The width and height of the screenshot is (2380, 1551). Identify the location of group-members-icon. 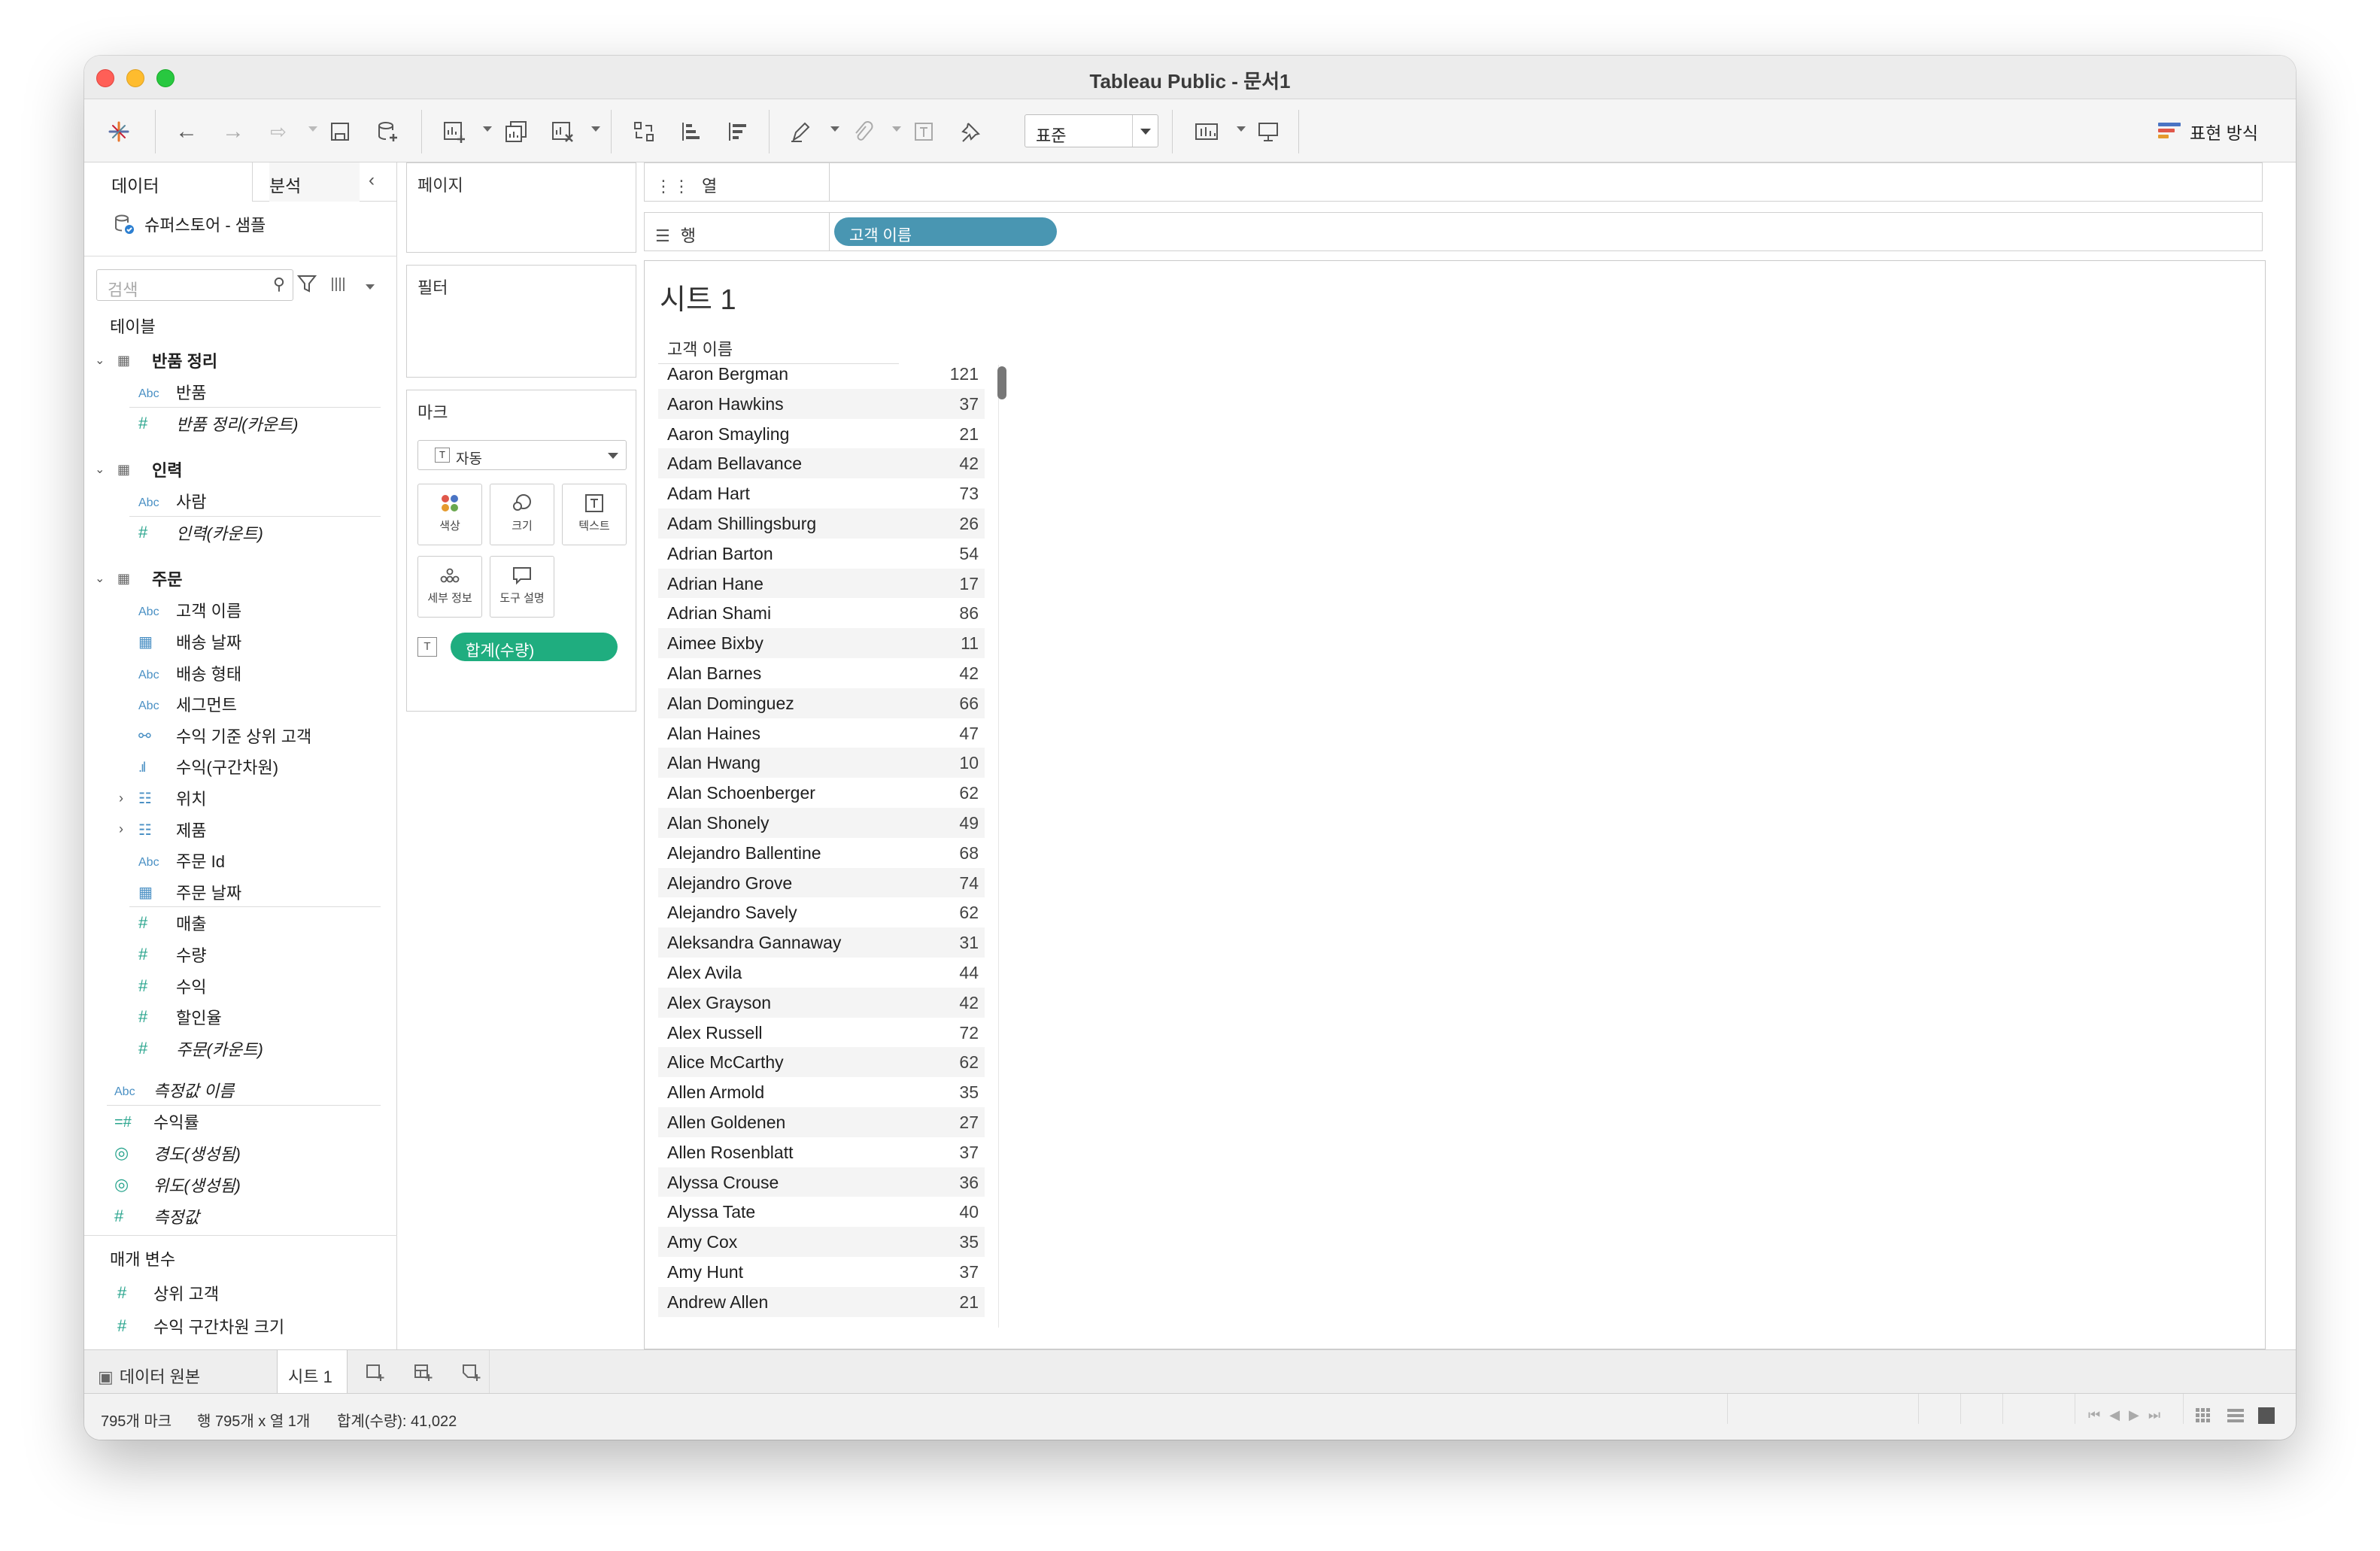
(862, 132).